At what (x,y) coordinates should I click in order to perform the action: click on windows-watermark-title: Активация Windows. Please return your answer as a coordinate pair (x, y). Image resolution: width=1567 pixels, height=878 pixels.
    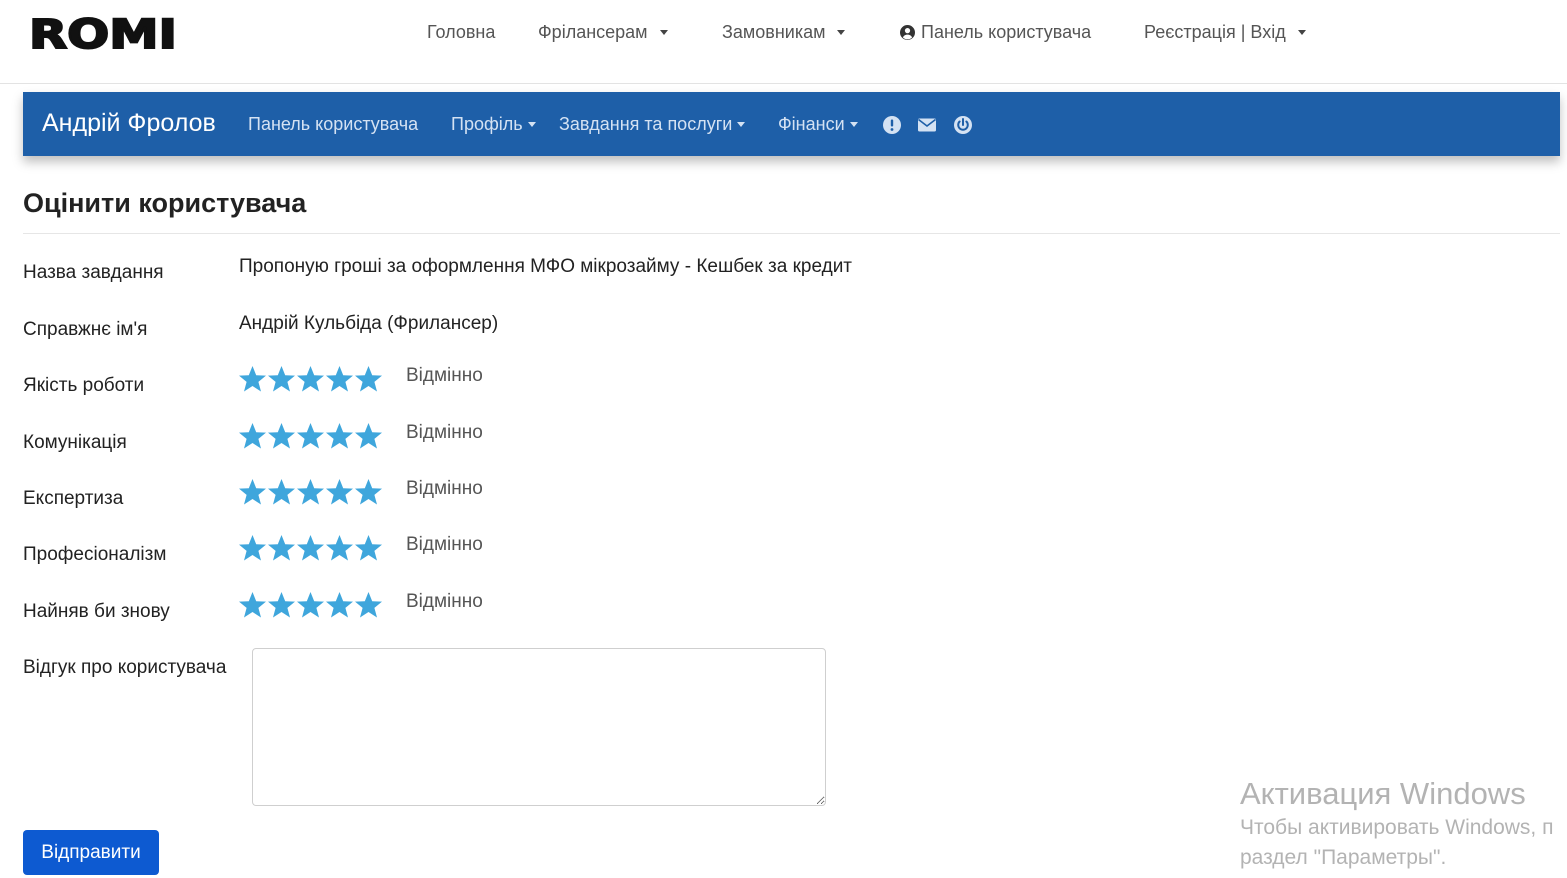
    Looking at the image, I should click on (1383, 793).